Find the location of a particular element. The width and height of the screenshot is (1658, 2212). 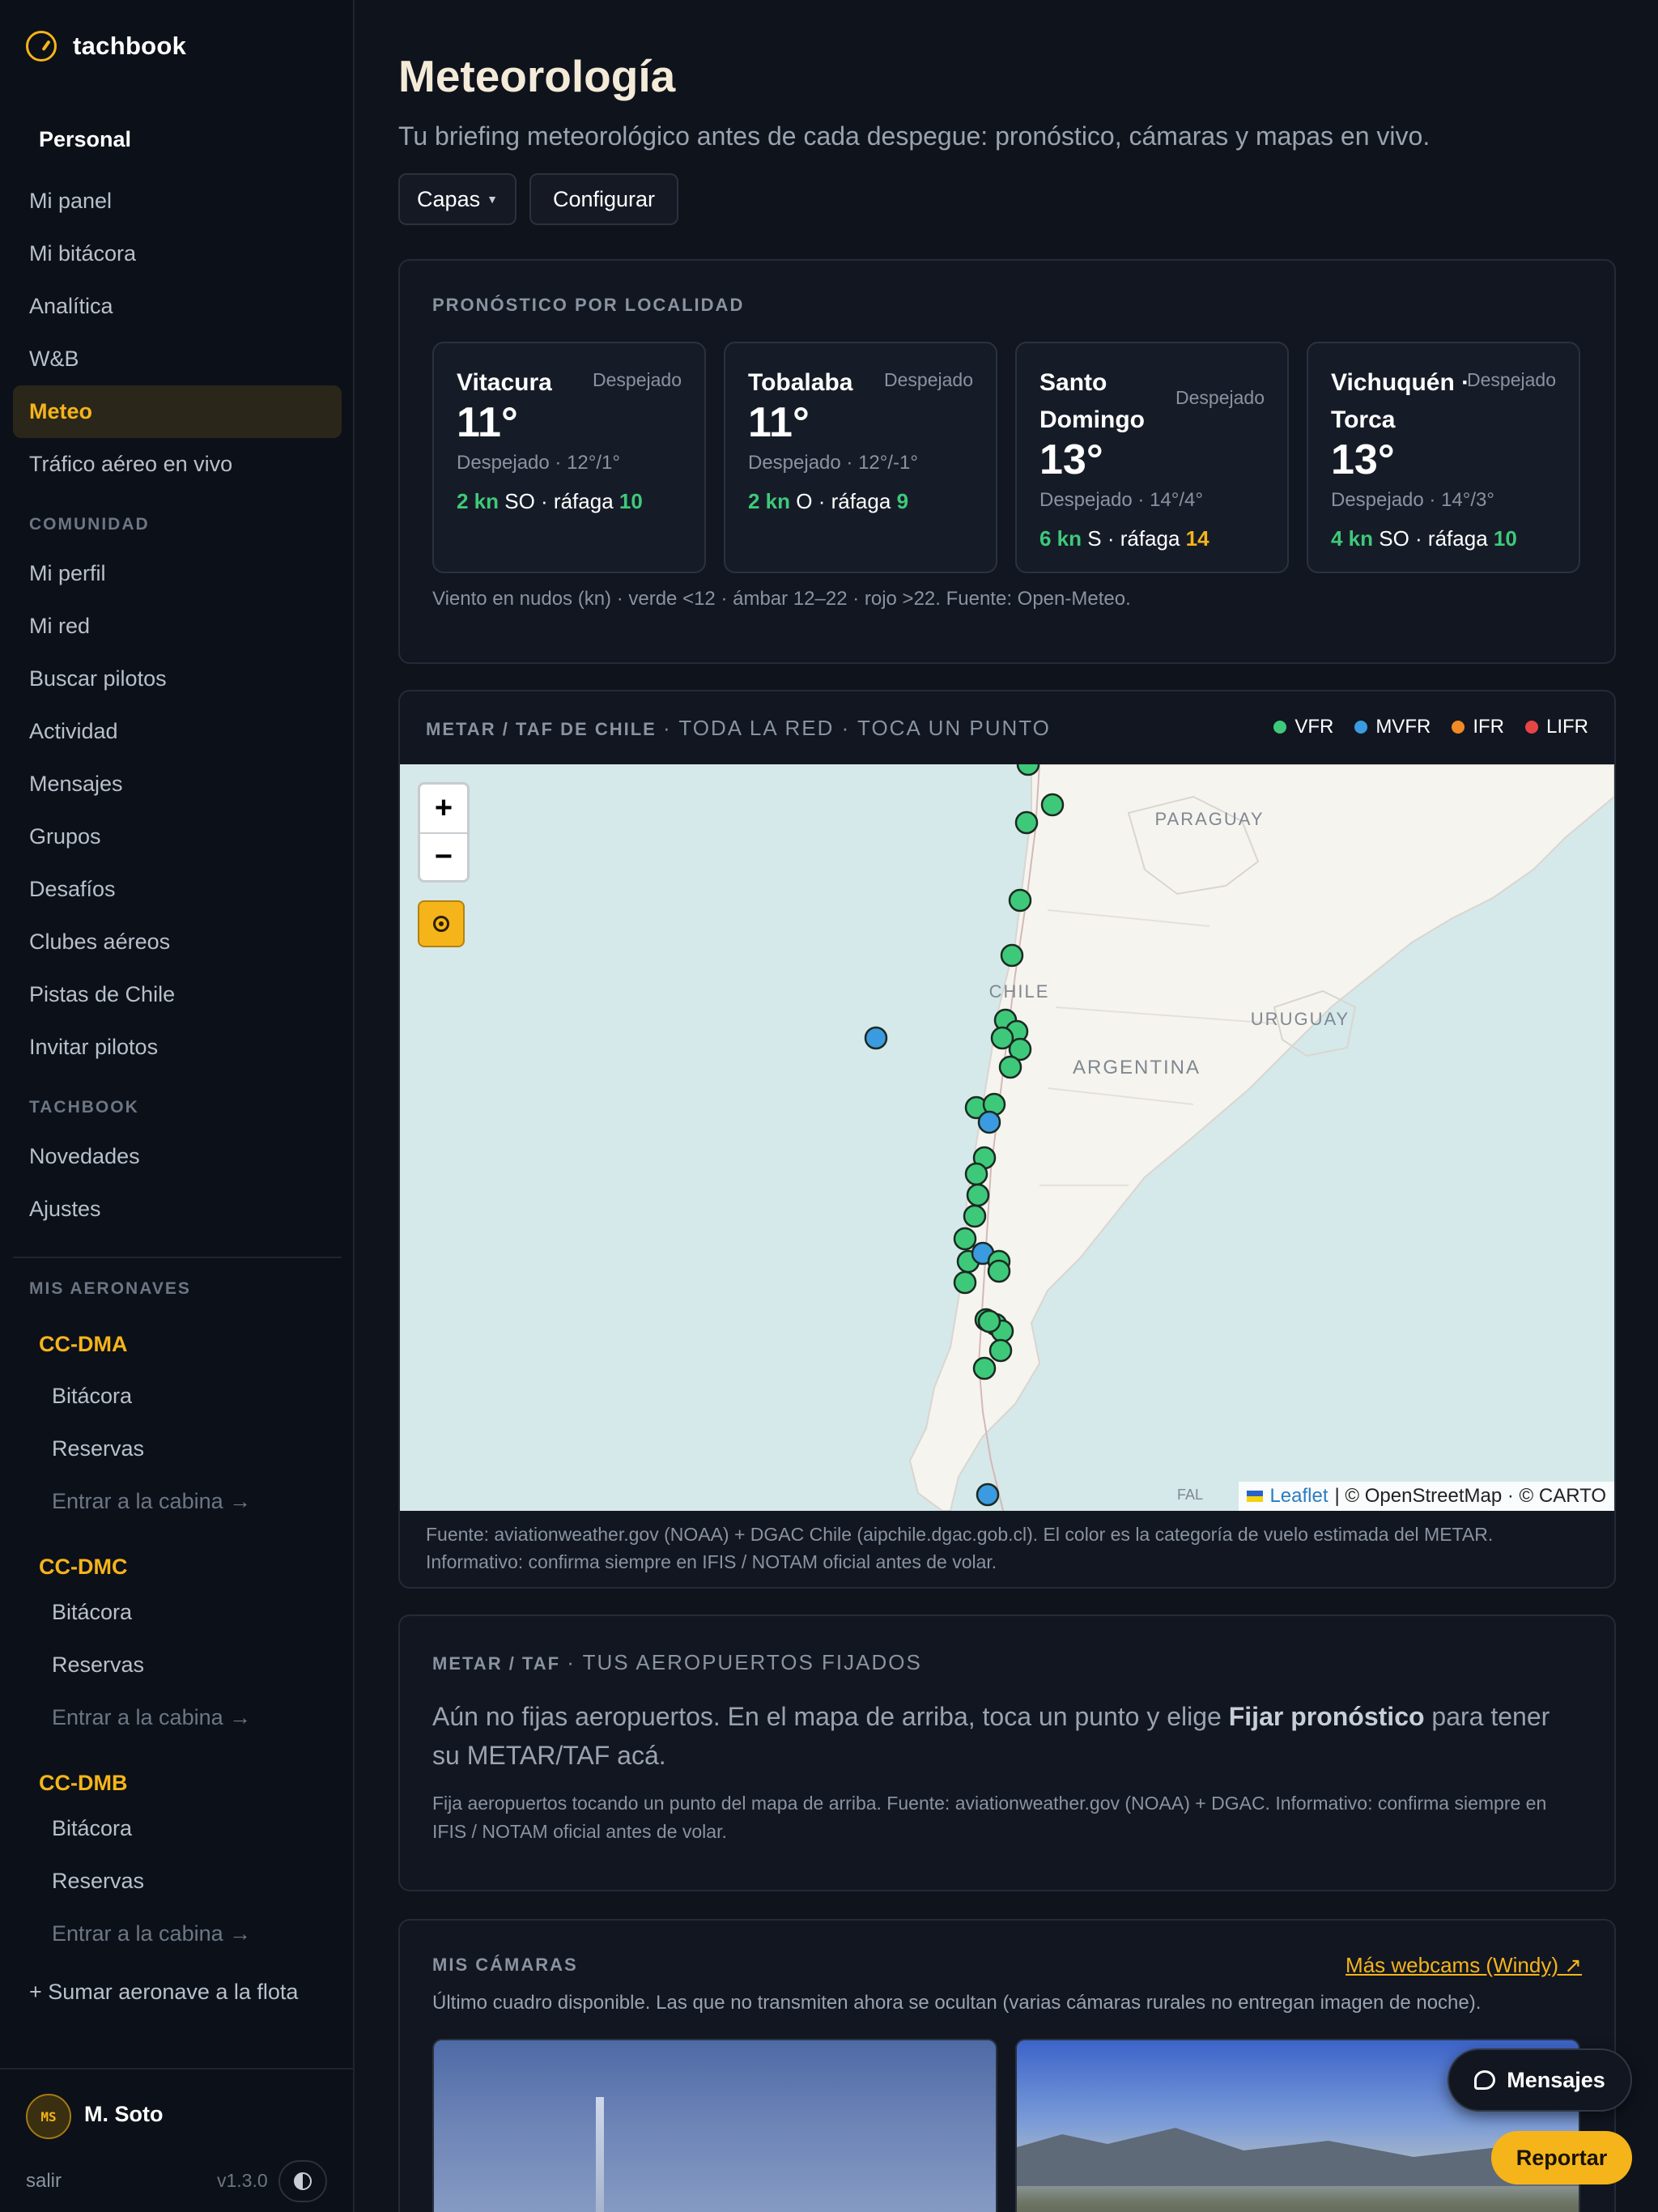

legend-label: IFR is located at coordinates (1488, 727).